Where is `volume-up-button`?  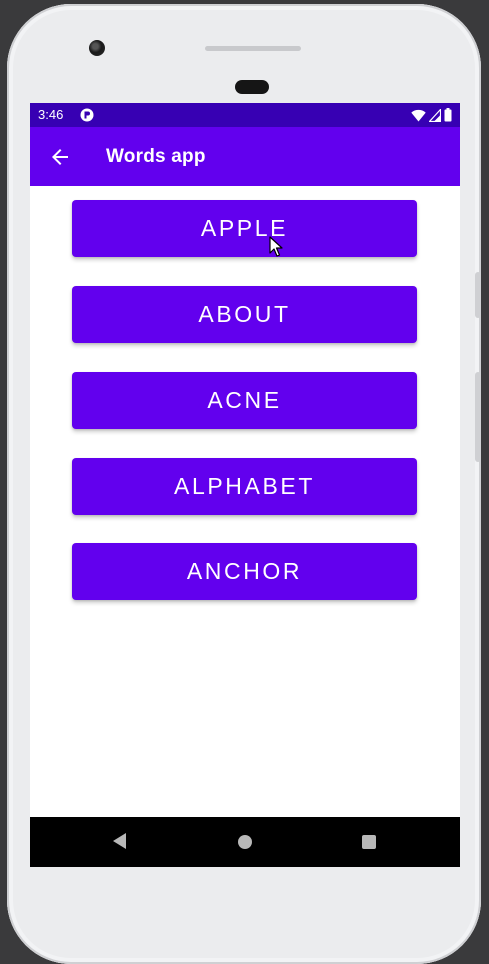
volume-up-button is located at coordinates (478, 295).